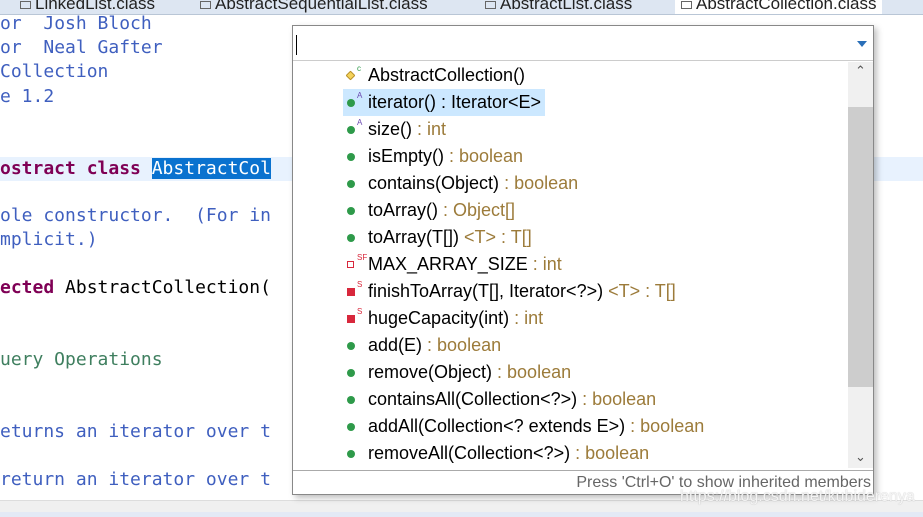 This screenshot has height=517, width=923. I want to click on member-item: c AbstractCollection(), so click(436, 75).